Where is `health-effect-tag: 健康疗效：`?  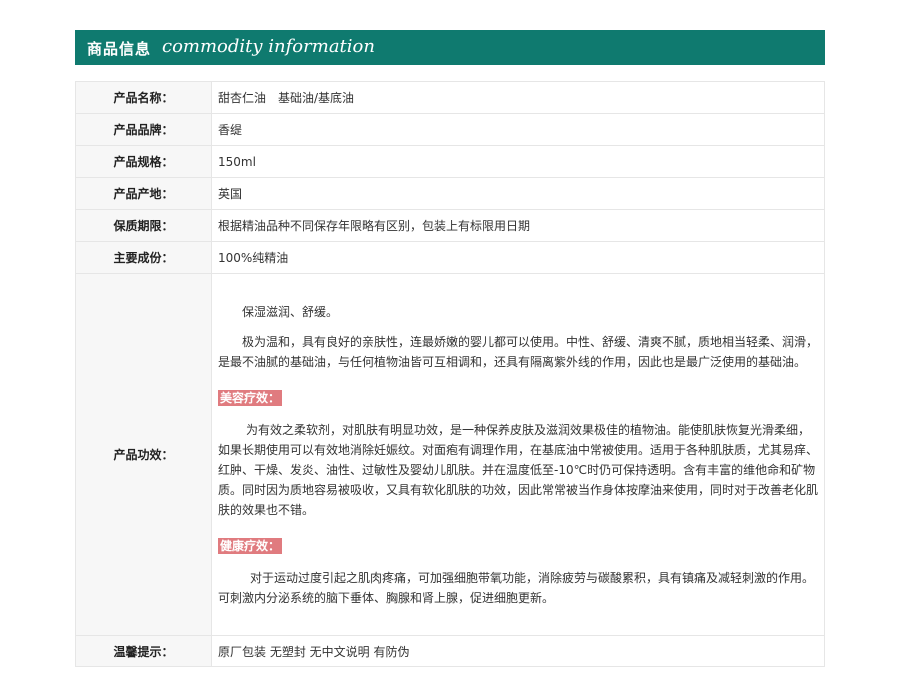 health-effect-tag: 健康疗效： is located at coordinates (250, 545).